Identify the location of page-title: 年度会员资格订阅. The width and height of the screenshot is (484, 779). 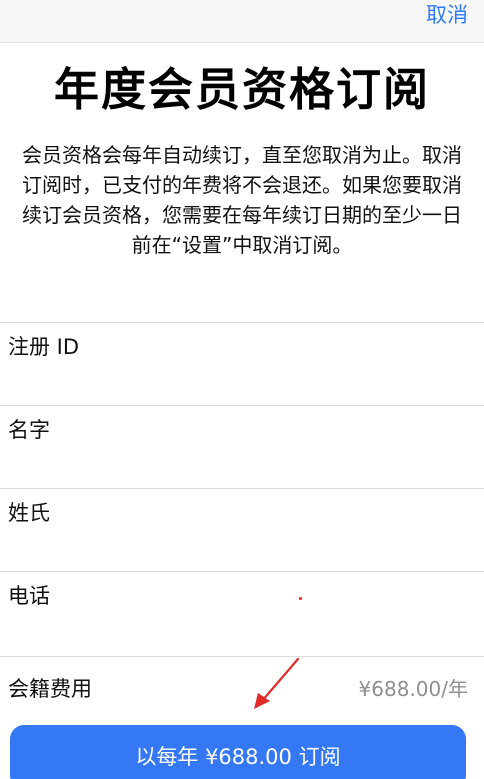
(241, 89).